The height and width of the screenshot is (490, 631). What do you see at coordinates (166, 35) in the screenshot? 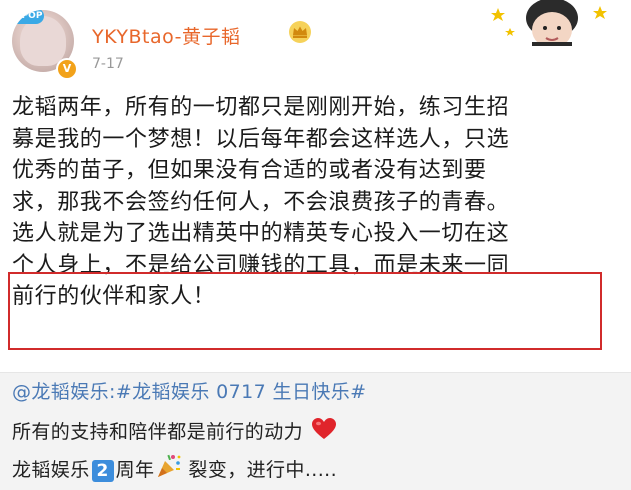
I see `username: YKYBtao-黄子韬` at bounding box center [166, 35].